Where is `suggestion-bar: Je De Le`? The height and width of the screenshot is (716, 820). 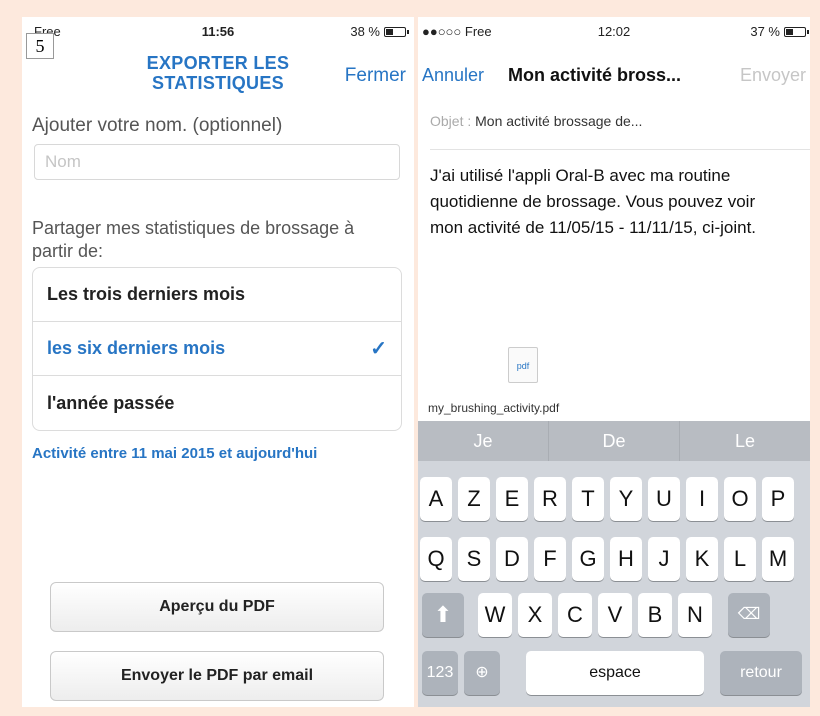
suggestion-bar: Je De Le is located at coordinates (614, 441).